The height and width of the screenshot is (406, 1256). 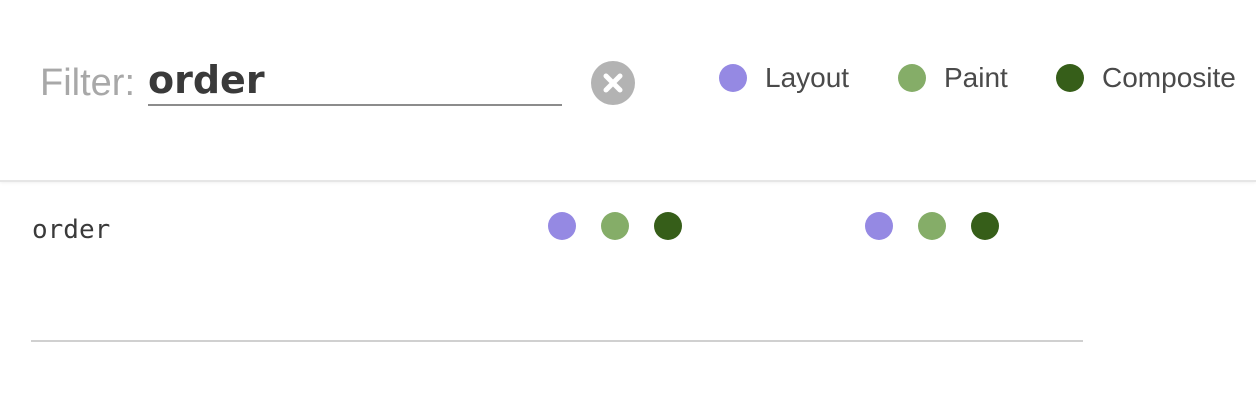 What do you see at coordinates (557, 341) in the screenshot?
I see `row-divider` at bounding box center [557, 341].